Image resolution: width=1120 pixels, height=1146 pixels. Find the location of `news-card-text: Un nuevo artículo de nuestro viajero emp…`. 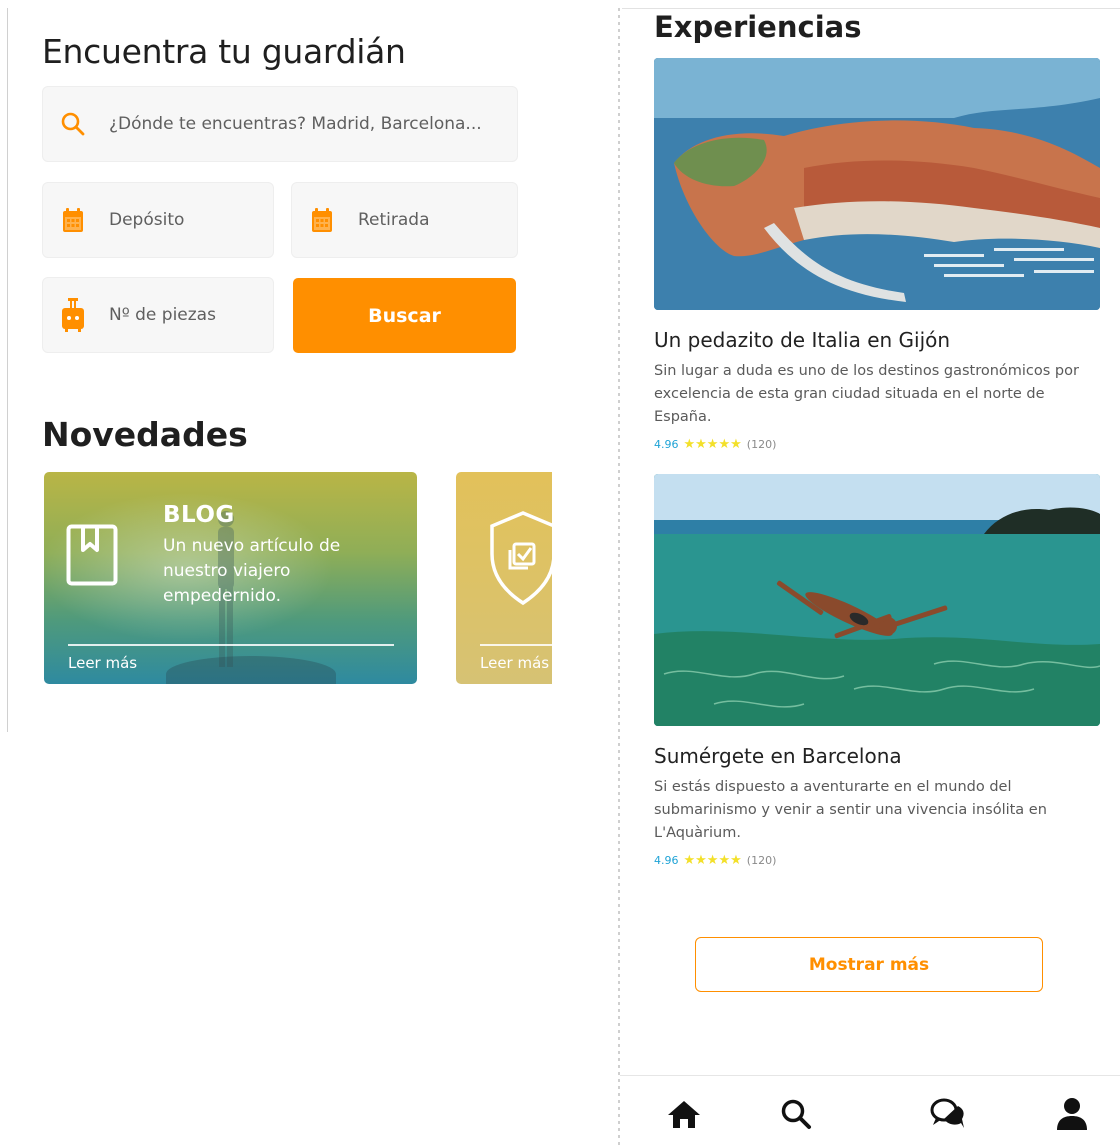

news-card-text: Un nuevo artículo de nuestro viajero emp… is located at coordinates (252, 571).